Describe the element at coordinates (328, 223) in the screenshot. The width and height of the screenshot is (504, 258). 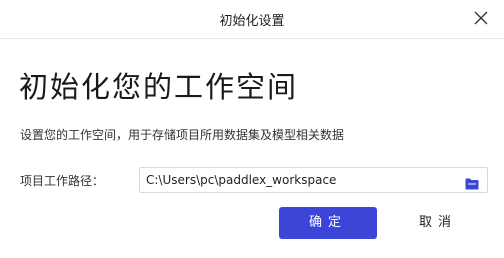
I see `ok-button: 确定` at that location.